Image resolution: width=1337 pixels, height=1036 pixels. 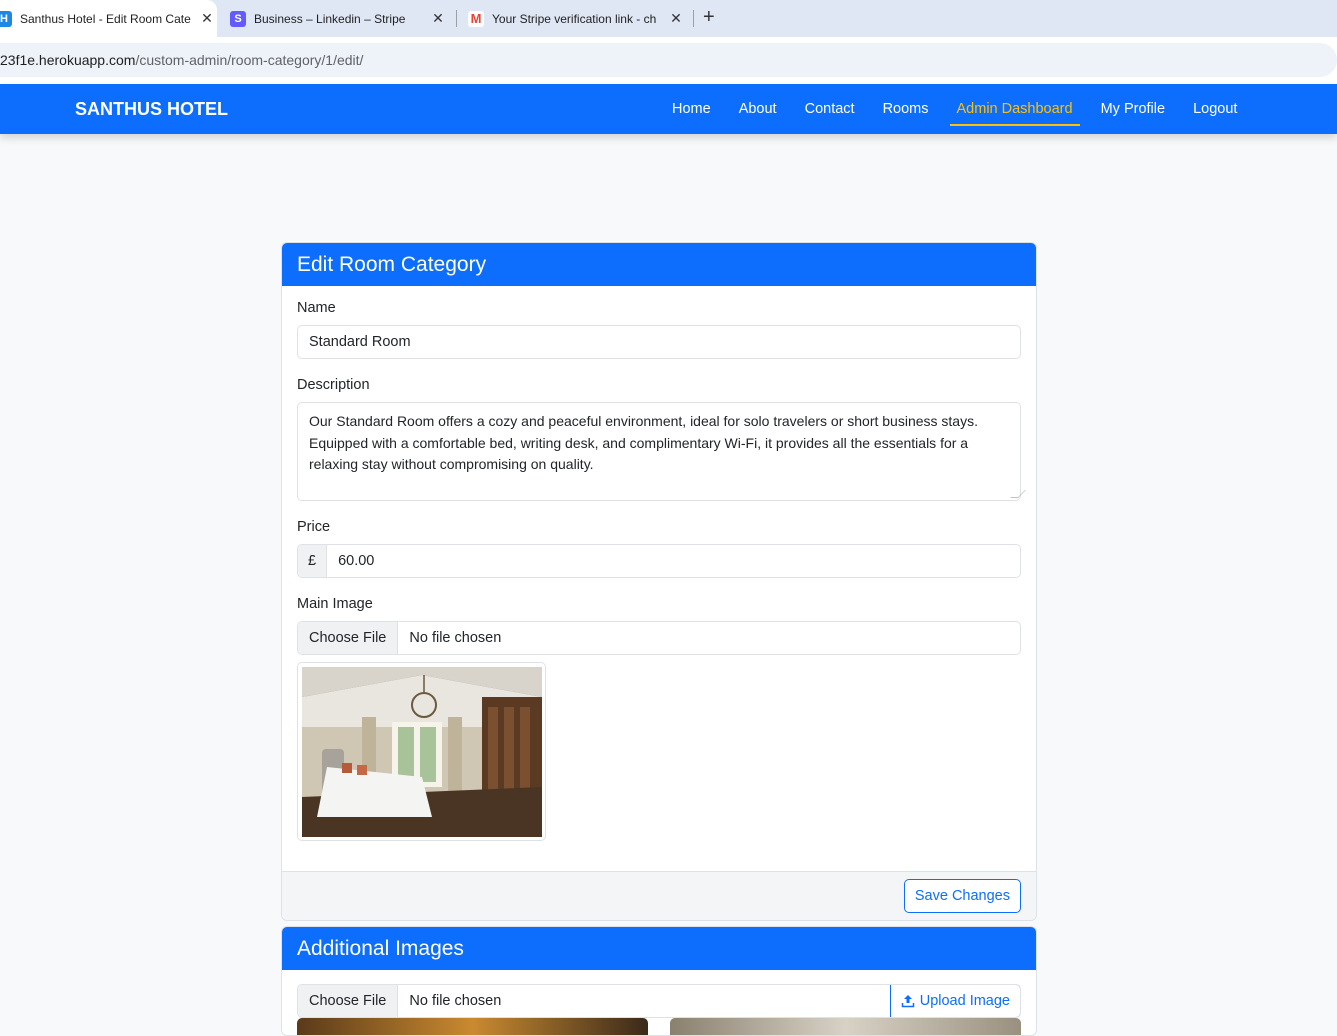 What do you see at coordinates (709, 17) in the screenshot?
I see `new-tab-icon: +` at bounding box center [709, 17].